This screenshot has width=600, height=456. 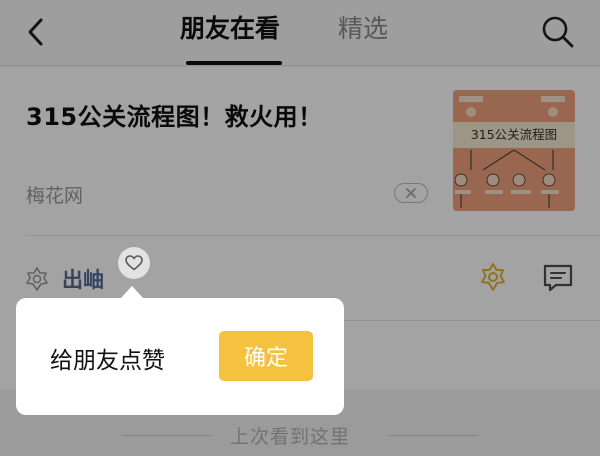 I want to click on confirm-button: 确定, so click(x=266, y=356).